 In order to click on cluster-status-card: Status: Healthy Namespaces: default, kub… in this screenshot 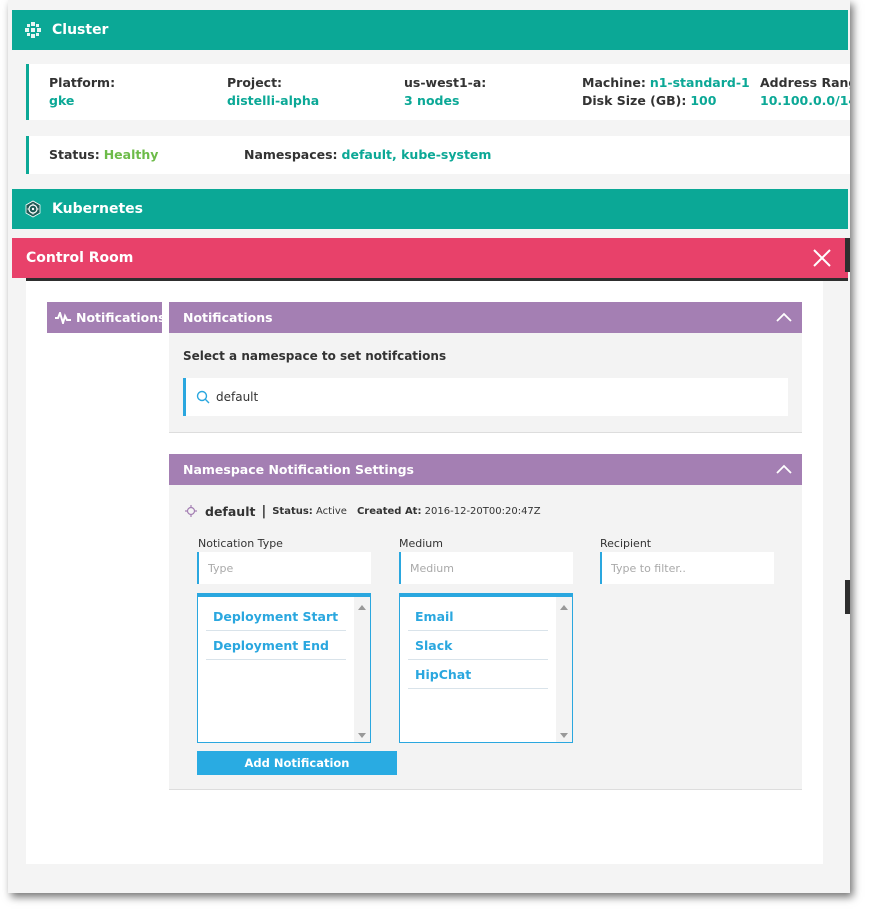, I will do `click(438, 155)`.